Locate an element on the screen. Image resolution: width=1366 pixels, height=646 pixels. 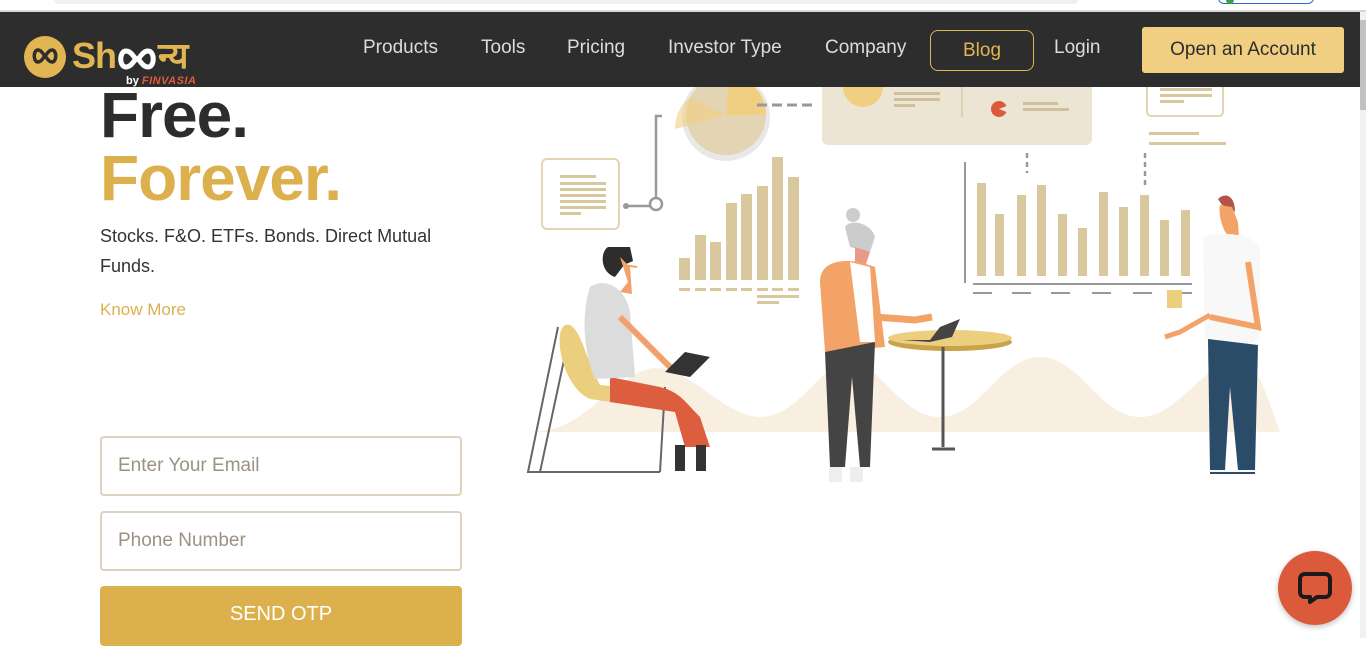
phone-field is located at coordinates (281, 541).